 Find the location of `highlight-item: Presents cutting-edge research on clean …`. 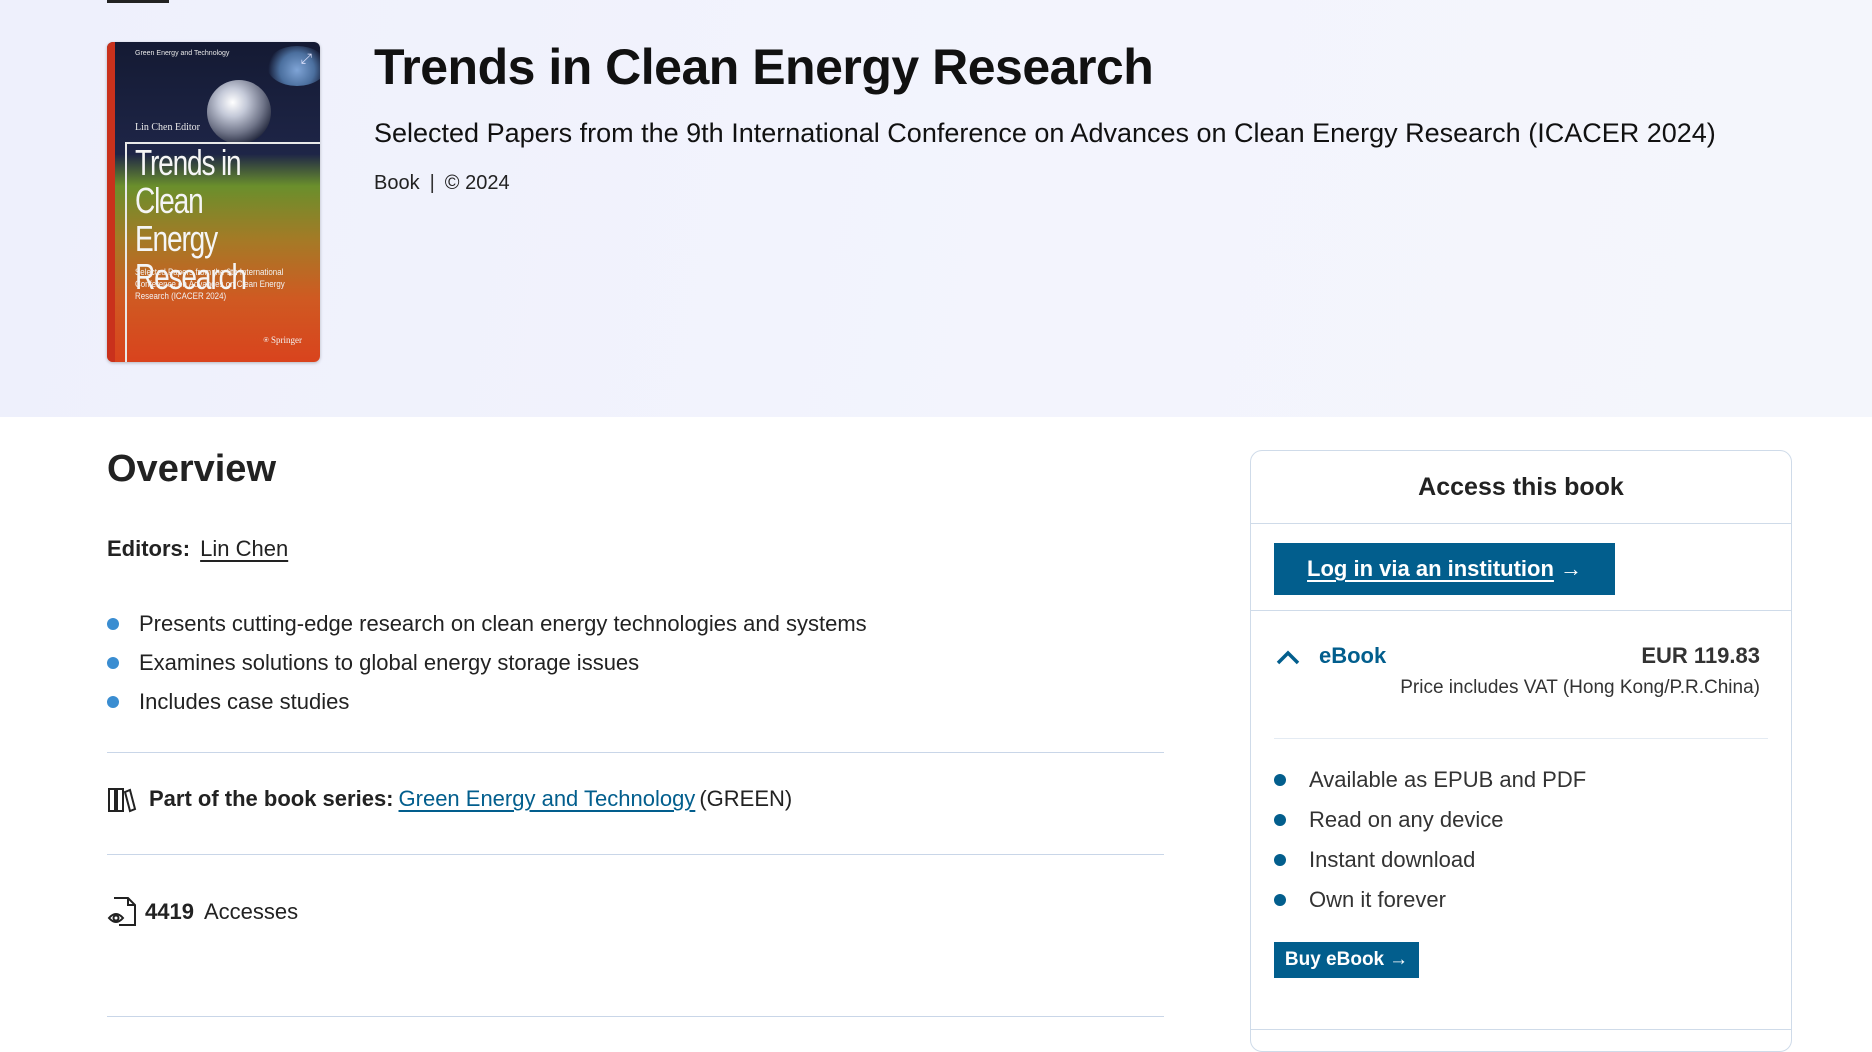

highlight-item: Presents cutting-edge research on clean … is located at coordinates (487, 623).